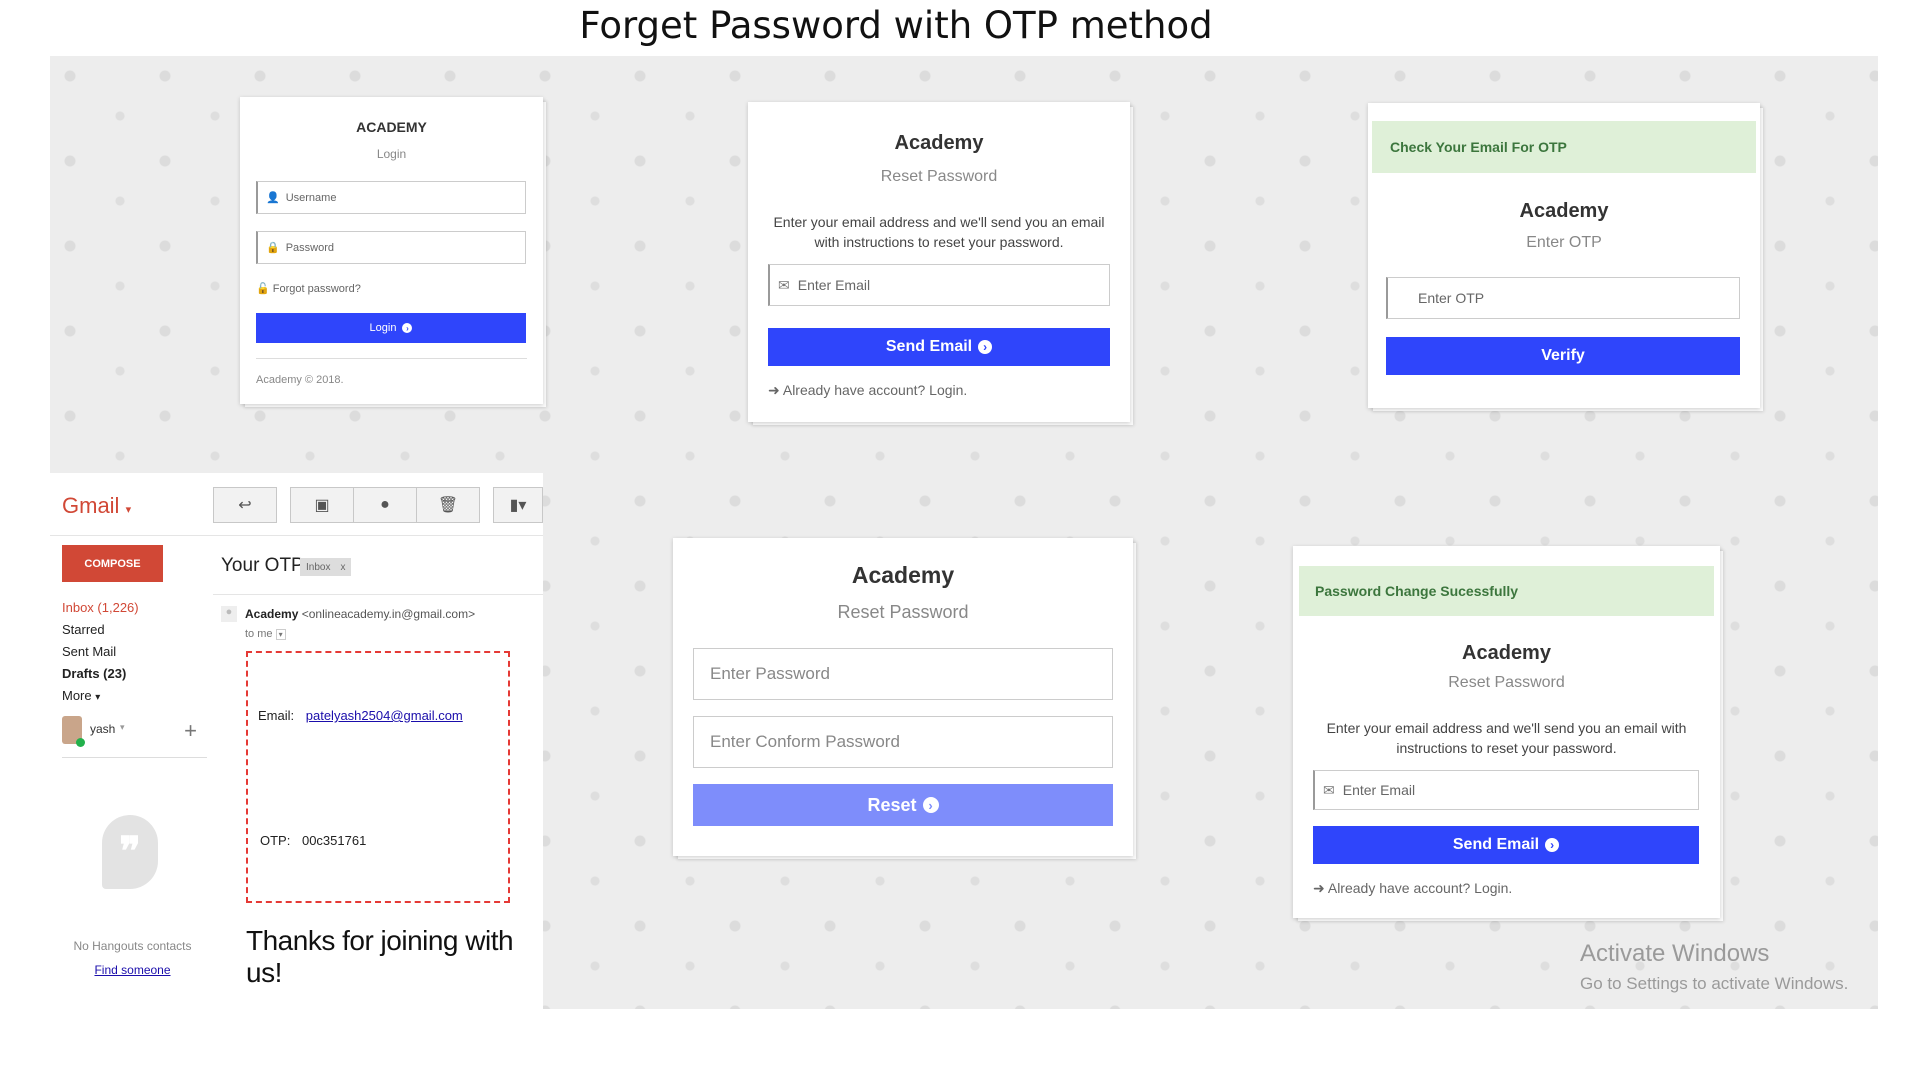 This screenshot has width=1920, height=1080. What do you see at coordinates (132, 970) in the screenshot?
I see `find-someone-link: Find someone` at bounding box center [132, 970].